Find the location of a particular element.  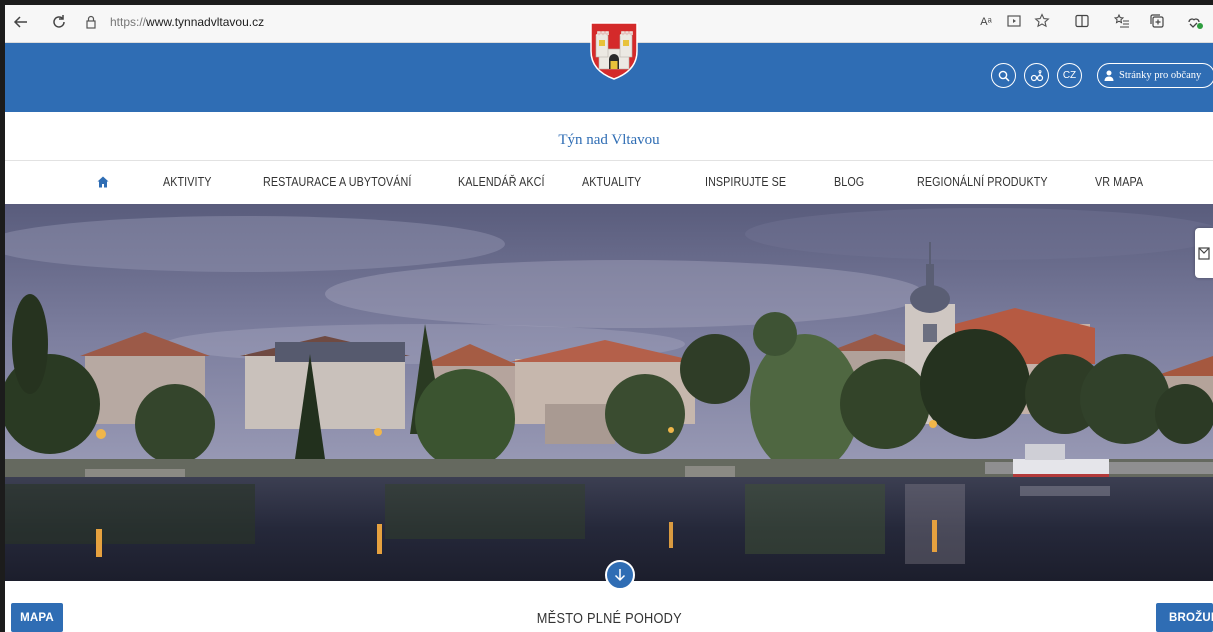

user-icon is located at coordinates (1109, 75).